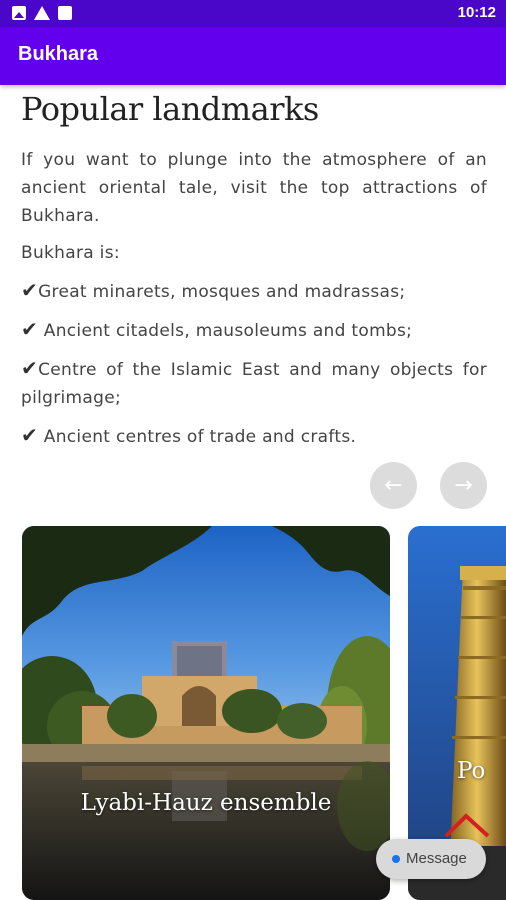 The height and width of the screenshot is (900, 506). I want to click on arrow-left-icon: ←, so click(393, 485).